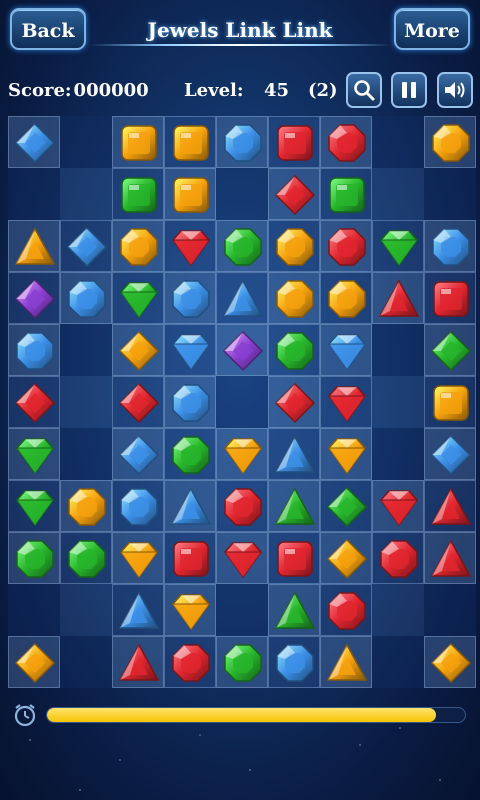  I want to click on sound-button, so click(455, 90).